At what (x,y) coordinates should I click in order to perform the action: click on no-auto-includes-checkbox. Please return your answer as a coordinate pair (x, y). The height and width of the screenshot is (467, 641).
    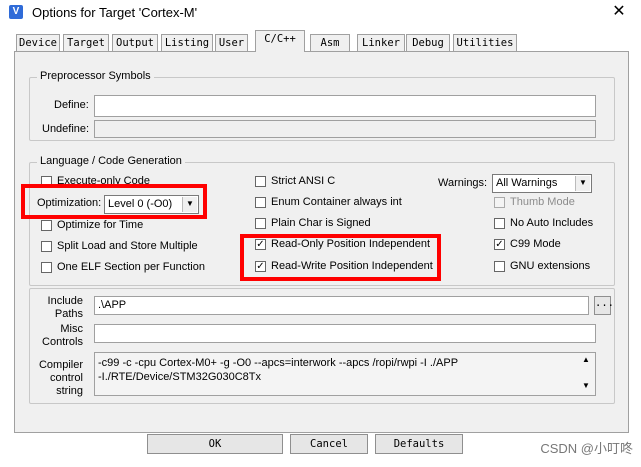
    Looking at the image, I should click on (499, 223).